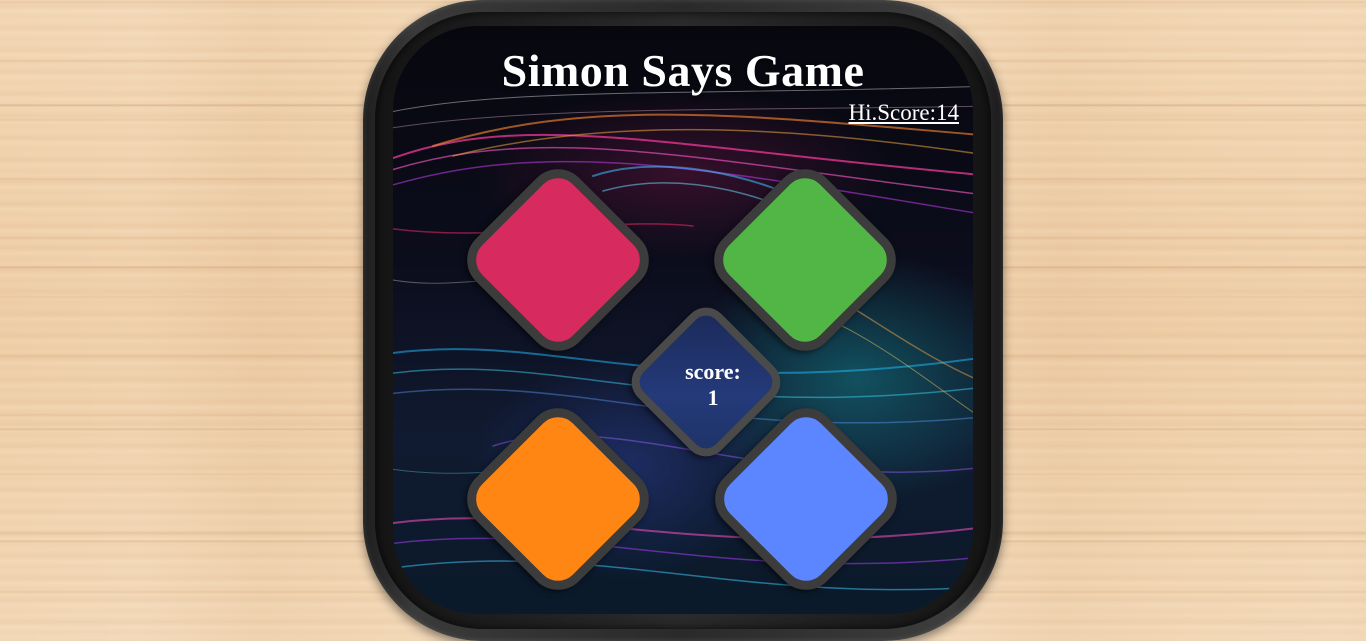  What do you see at coordinates (683, 70) in the screenshot?
I see `game-title: Simon Says Game` at bounding box center [683, 70].